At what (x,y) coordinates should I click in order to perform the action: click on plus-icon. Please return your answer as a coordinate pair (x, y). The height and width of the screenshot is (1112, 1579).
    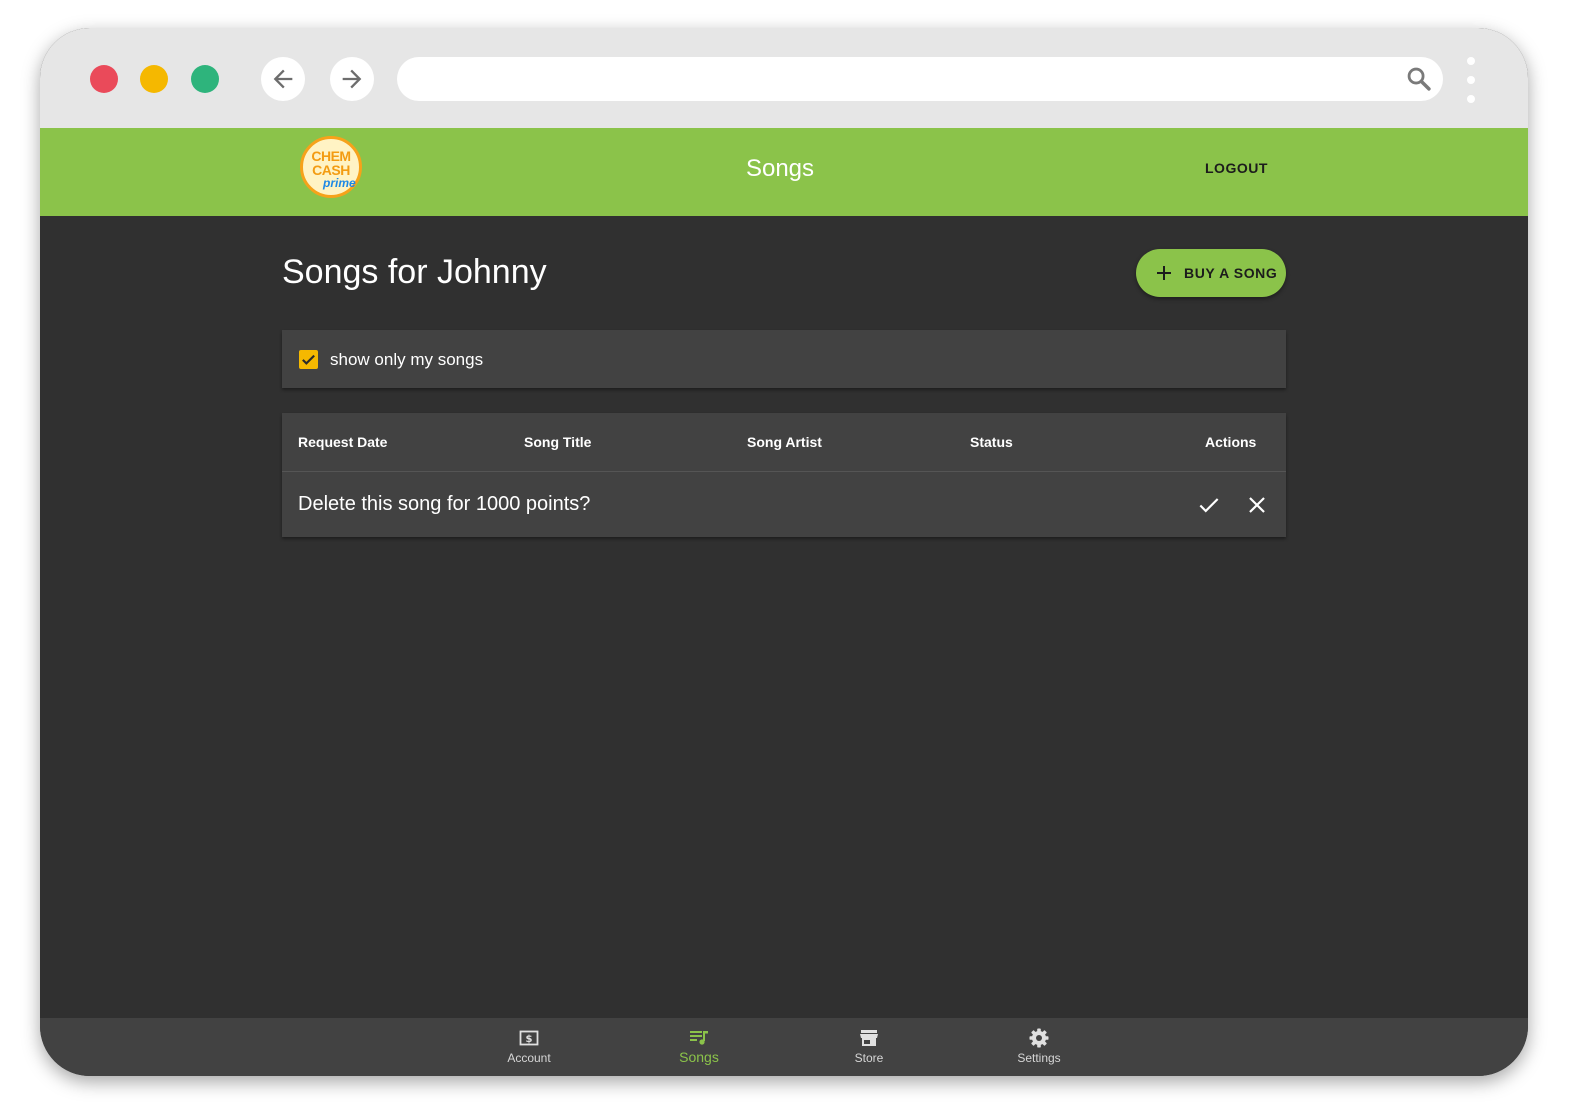
    Looking at the image, I should click on (1164, 273).